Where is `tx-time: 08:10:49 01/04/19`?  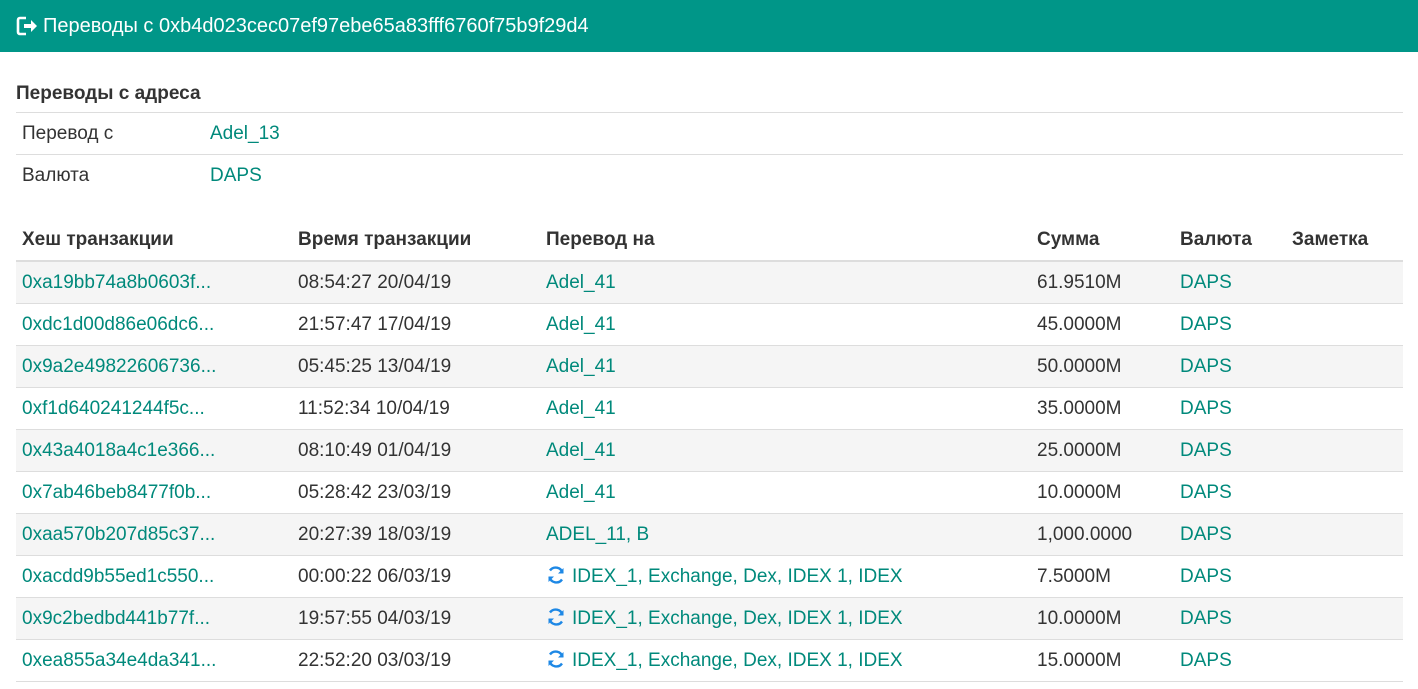 tx-time: 08:10:49 01/04/19 is located at coordinates (416, 450).